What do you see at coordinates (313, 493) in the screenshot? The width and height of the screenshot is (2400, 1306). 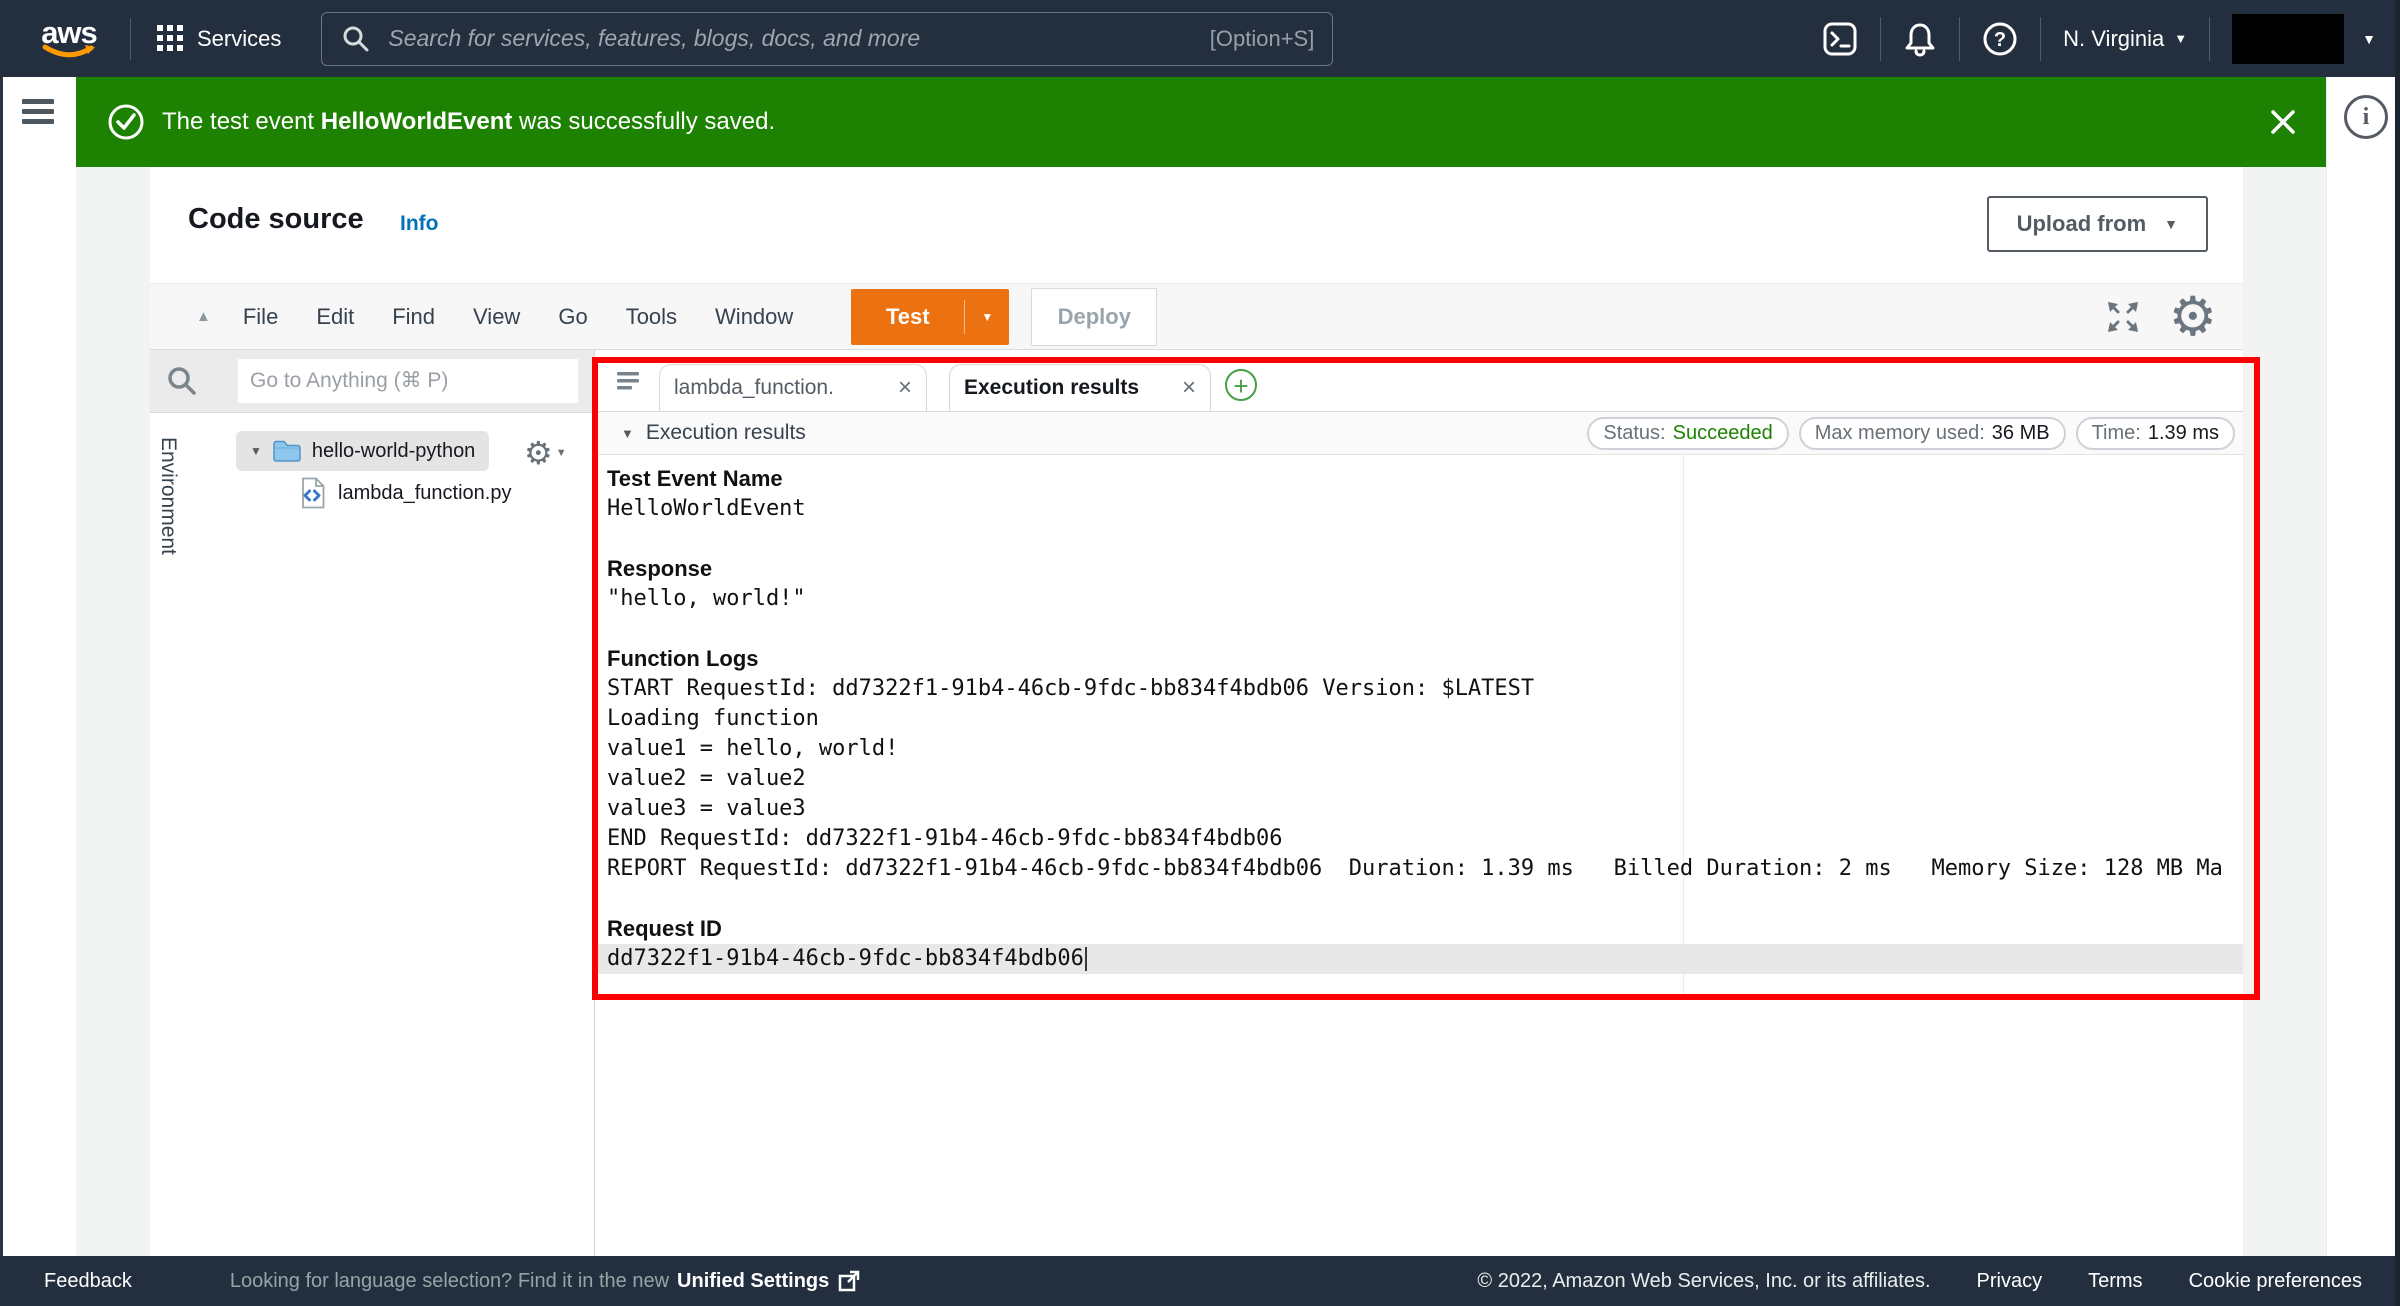 I see `python-file-icon` at bounding box center [313, 493].